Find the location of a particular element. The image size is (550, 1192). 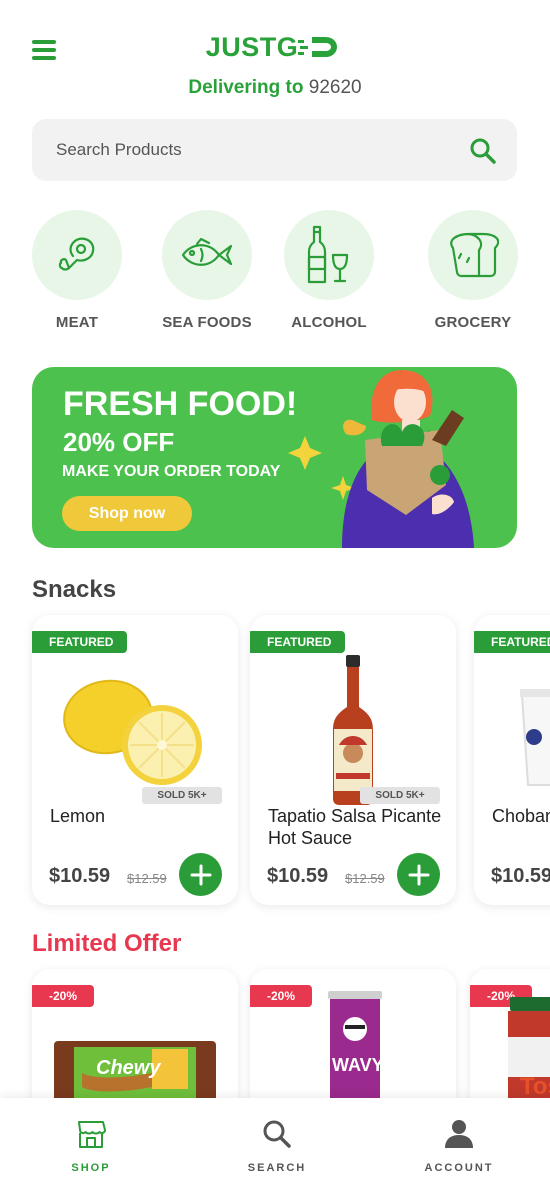

meat-icon is located at coordinates (76, 254).